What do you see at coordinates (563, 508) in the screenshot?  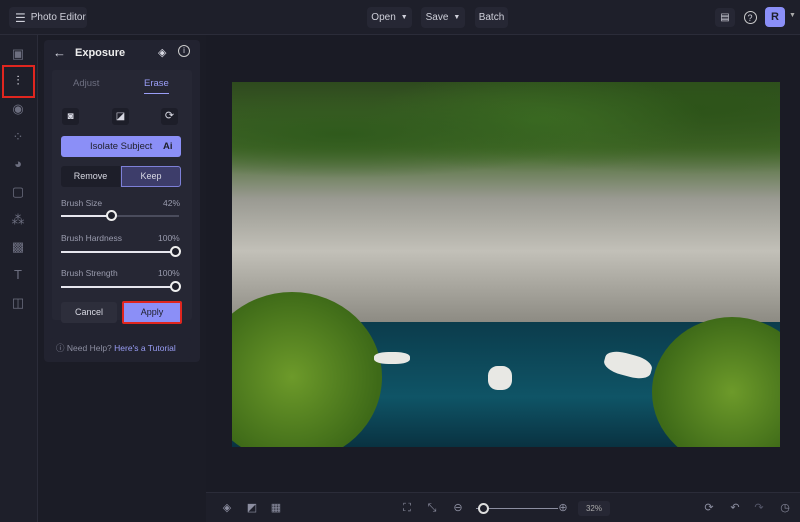 I see `zoom-in-icon: ⊕` at bounding box center [563, 508].